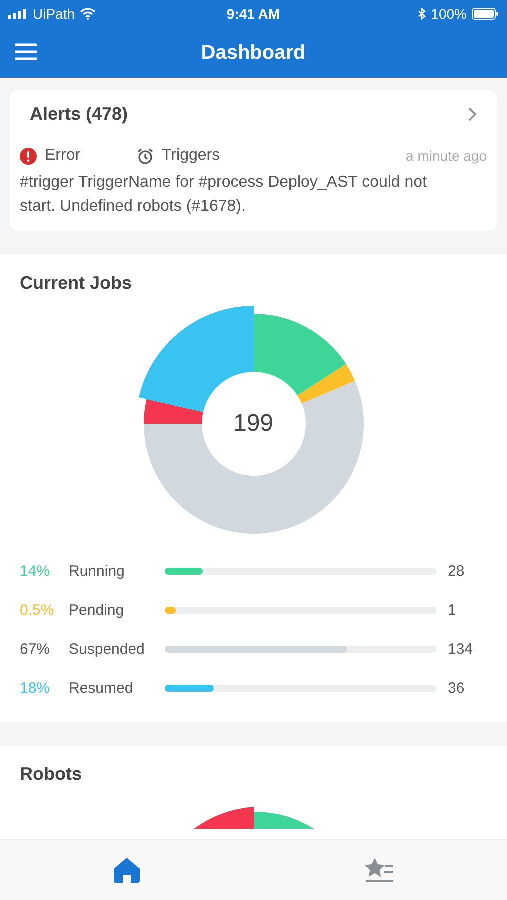 This screenshot has height=900, width=507. I want to click on job-count: 134, so click(461, 649).